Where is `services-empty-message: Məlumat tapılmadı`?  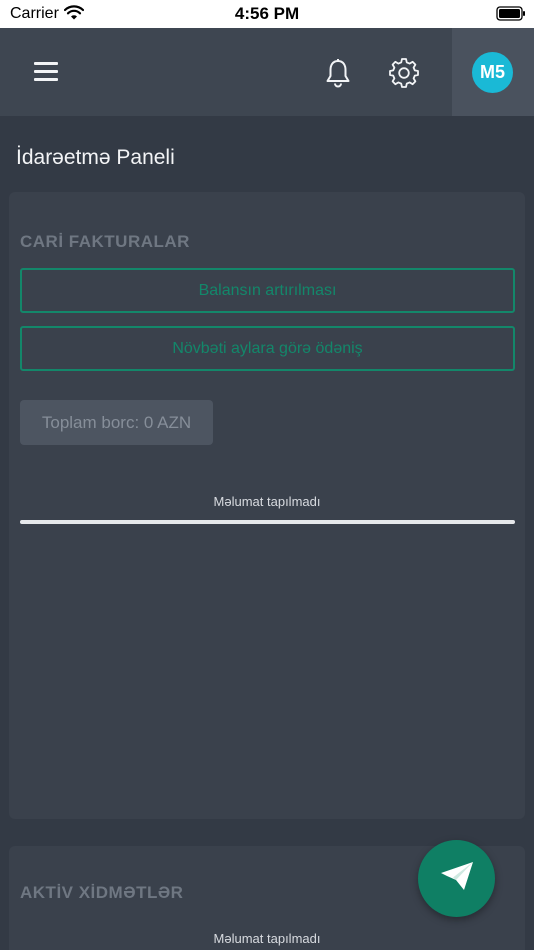 services-empty-message: Məlumat tapılmadı is located at coordinates (267, 938).